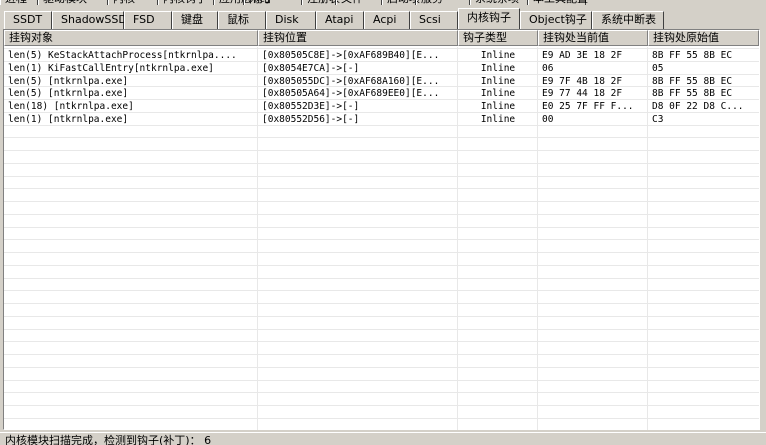  Describe the element at coordinates (703, 38) in the screenshot. I see `column-header-4: 挂钩处原始值` at that location.